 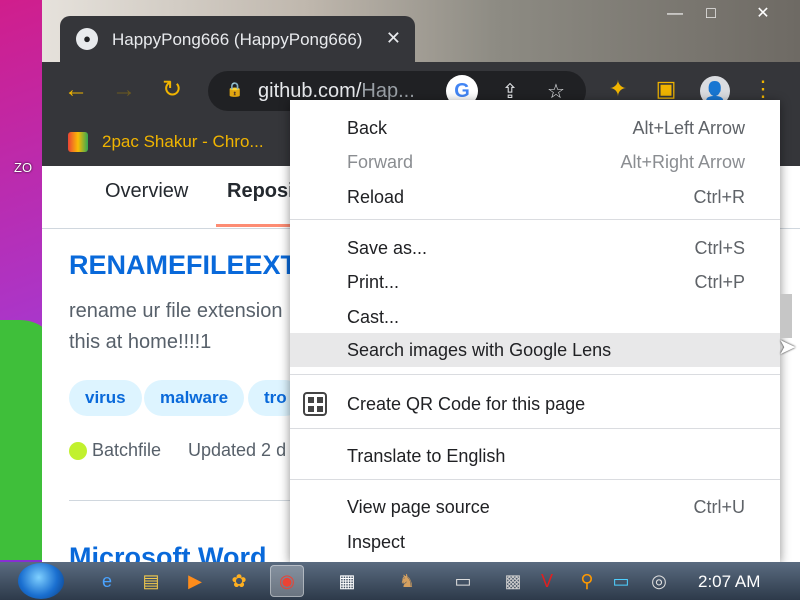 What do you see at coordinates (183, 265) in the screenshot?
I see `repo-title-link: RENAMEFILEEXT` at bounding box center [183, 265].